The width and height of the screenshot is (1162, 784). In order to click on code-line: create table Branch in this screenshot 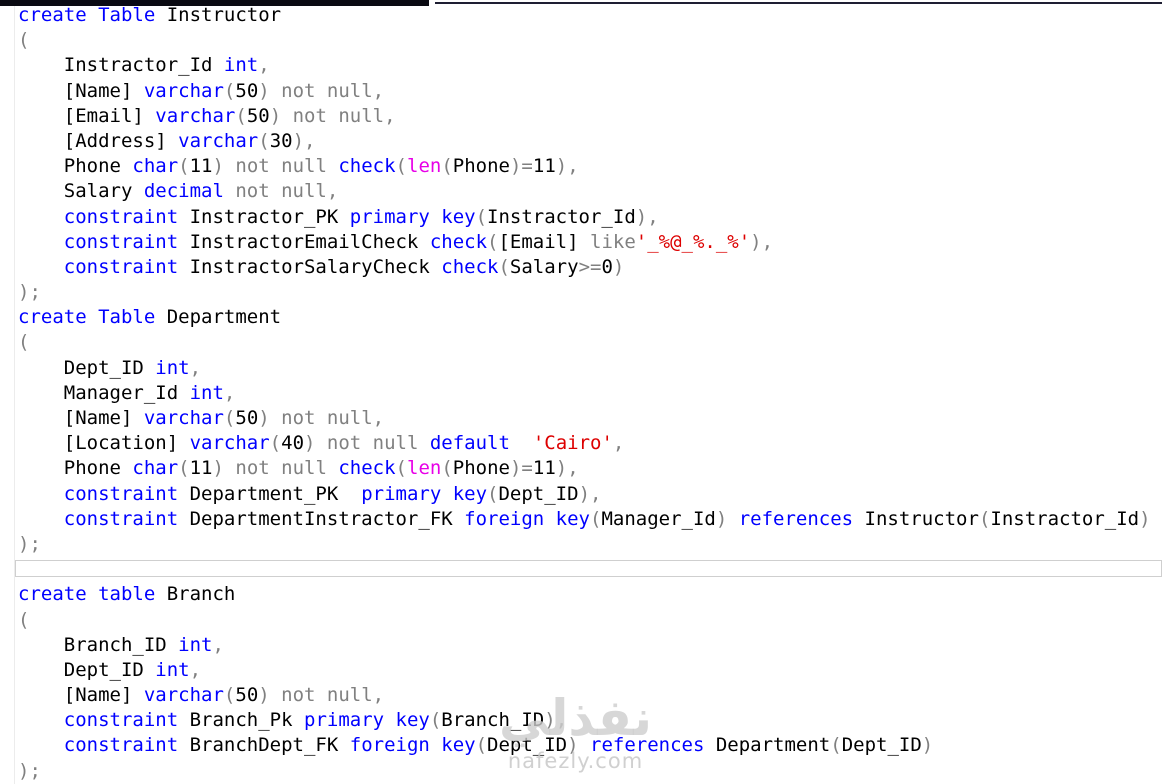, I will do `click(590, 594)`.